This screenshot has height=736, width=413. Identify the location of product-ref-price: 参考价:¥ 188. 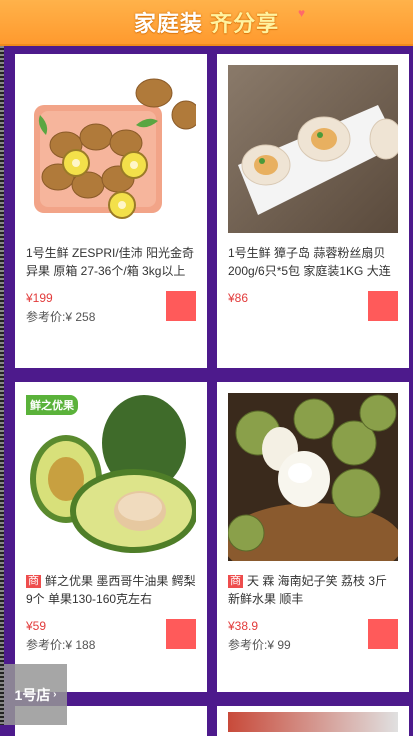
(61, 645).